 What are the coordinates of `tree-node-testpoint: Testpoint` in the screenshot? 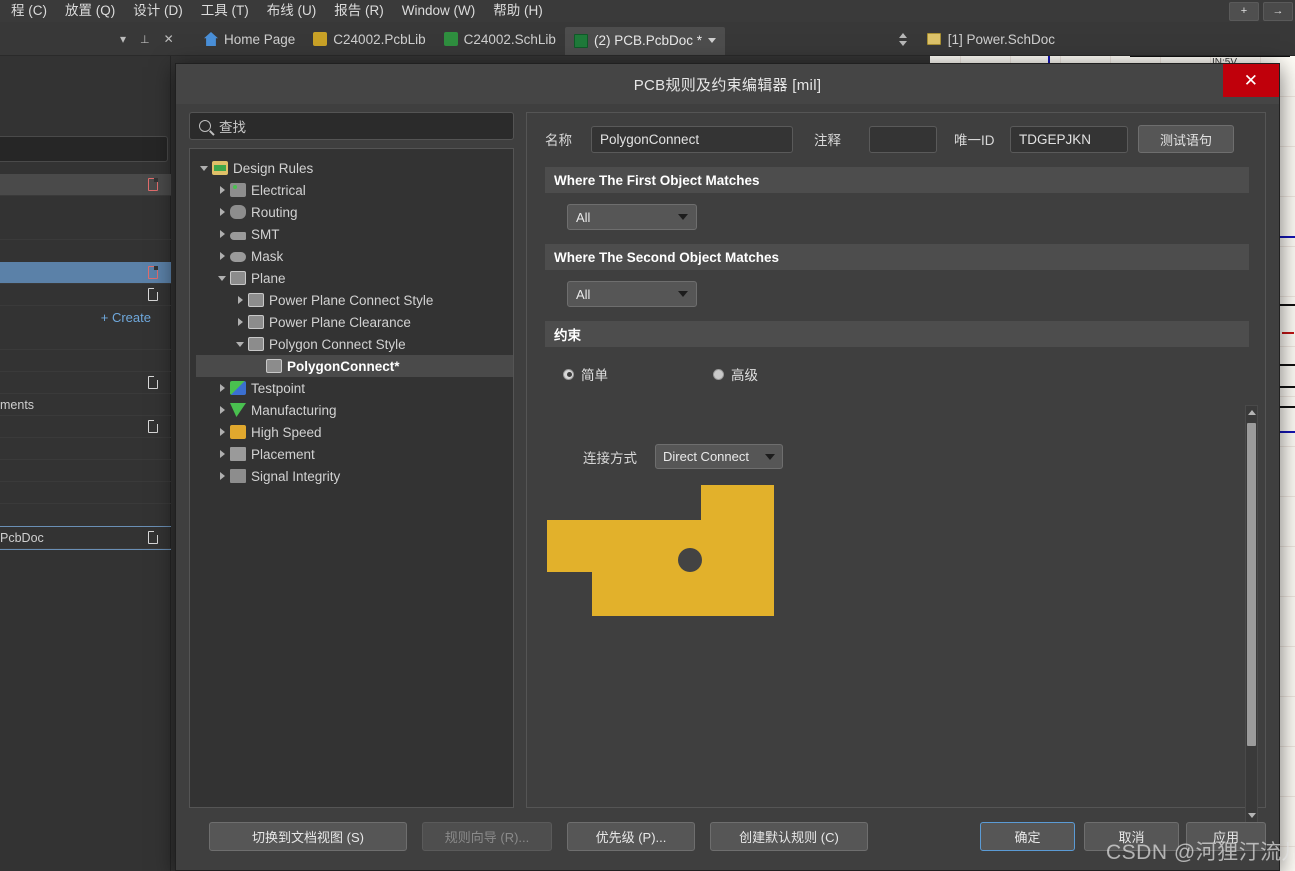 It's located at (354, 388).